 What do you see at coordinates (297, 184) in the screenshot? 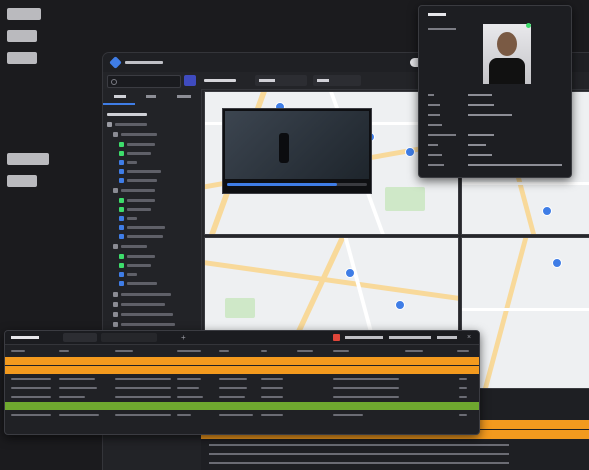
I see `video-timeline` at bounding box center [297, 184].